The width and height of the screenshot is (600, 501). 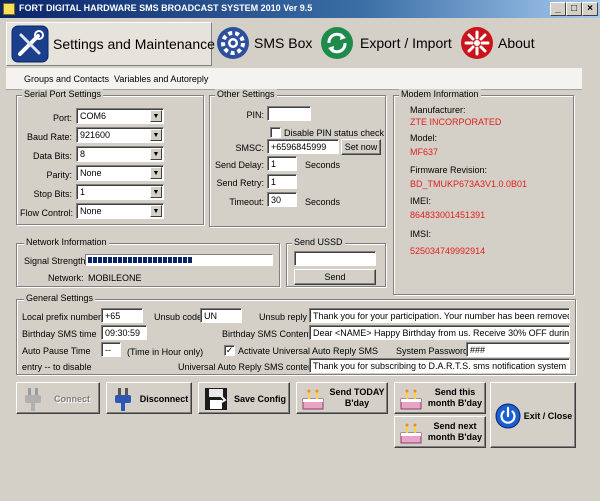 I want to click on network-info-title: Network Information, so click(x=66, y=242).